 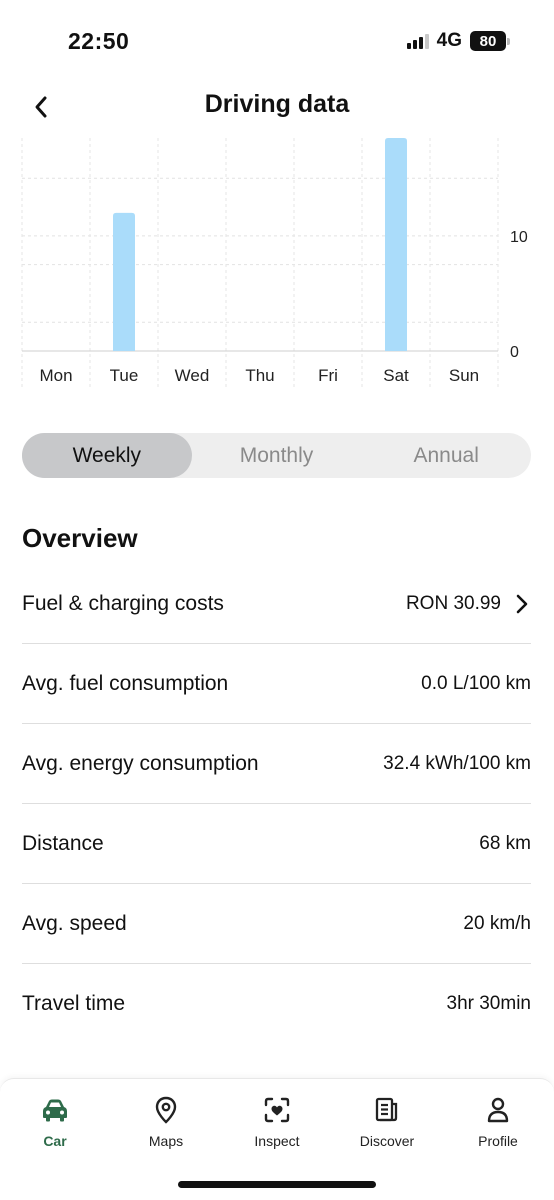 I want to click on row-value-group: 32.4 kWh/100 km, so click(x=457, y=764).